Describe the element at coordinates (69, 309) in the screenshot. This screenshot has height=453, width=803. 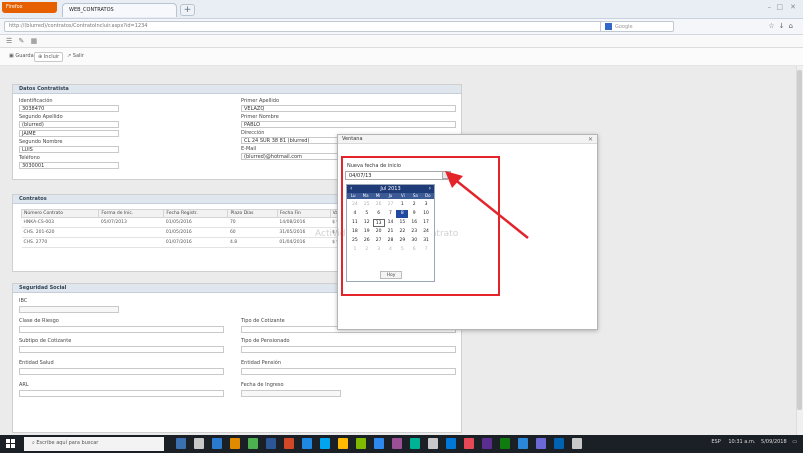
I see `ibc-field` at that location.